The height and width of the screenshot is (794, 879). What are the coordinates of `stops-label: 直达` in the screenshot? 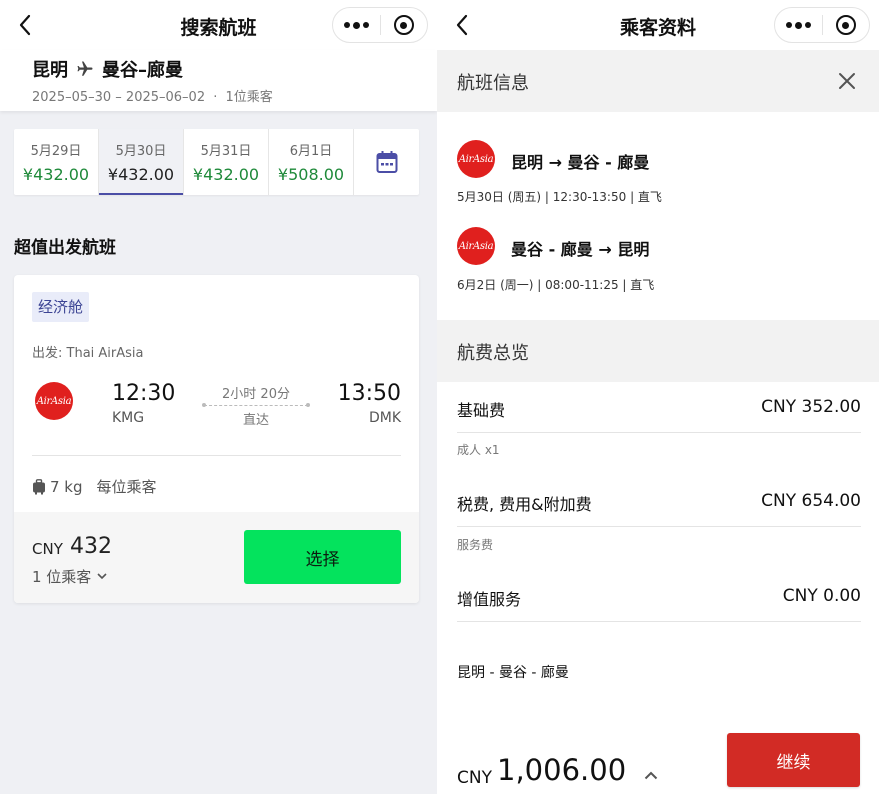 It's located at (255, 420).